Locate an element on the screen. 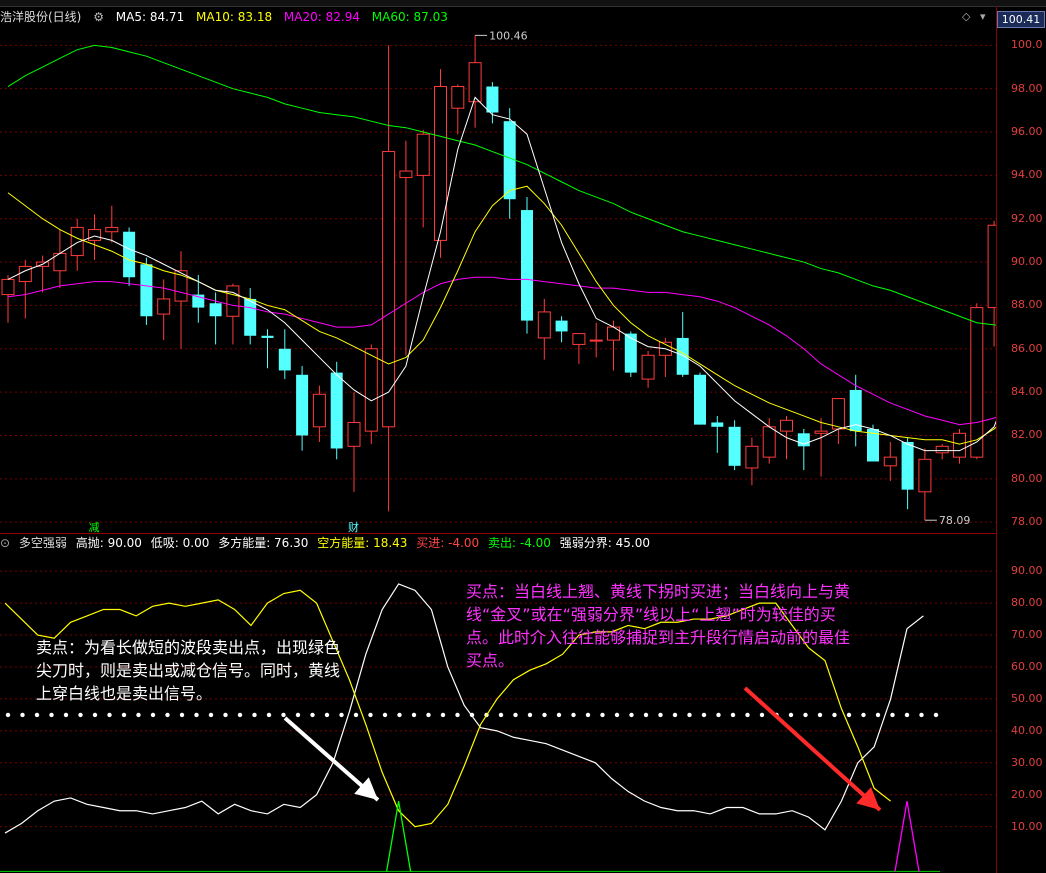 This screenshot has width=1046, height=873. gear-icon: ⚙ is located at coordinates (98, 17).